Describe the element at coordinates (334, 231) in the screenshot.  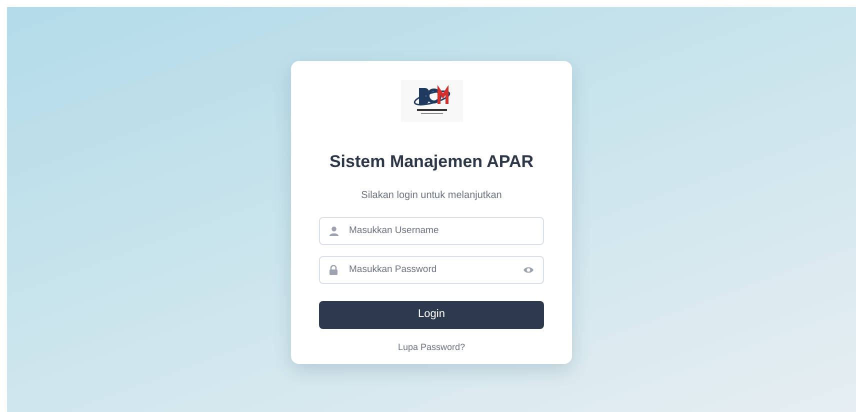
I see `user-icon` at that location.